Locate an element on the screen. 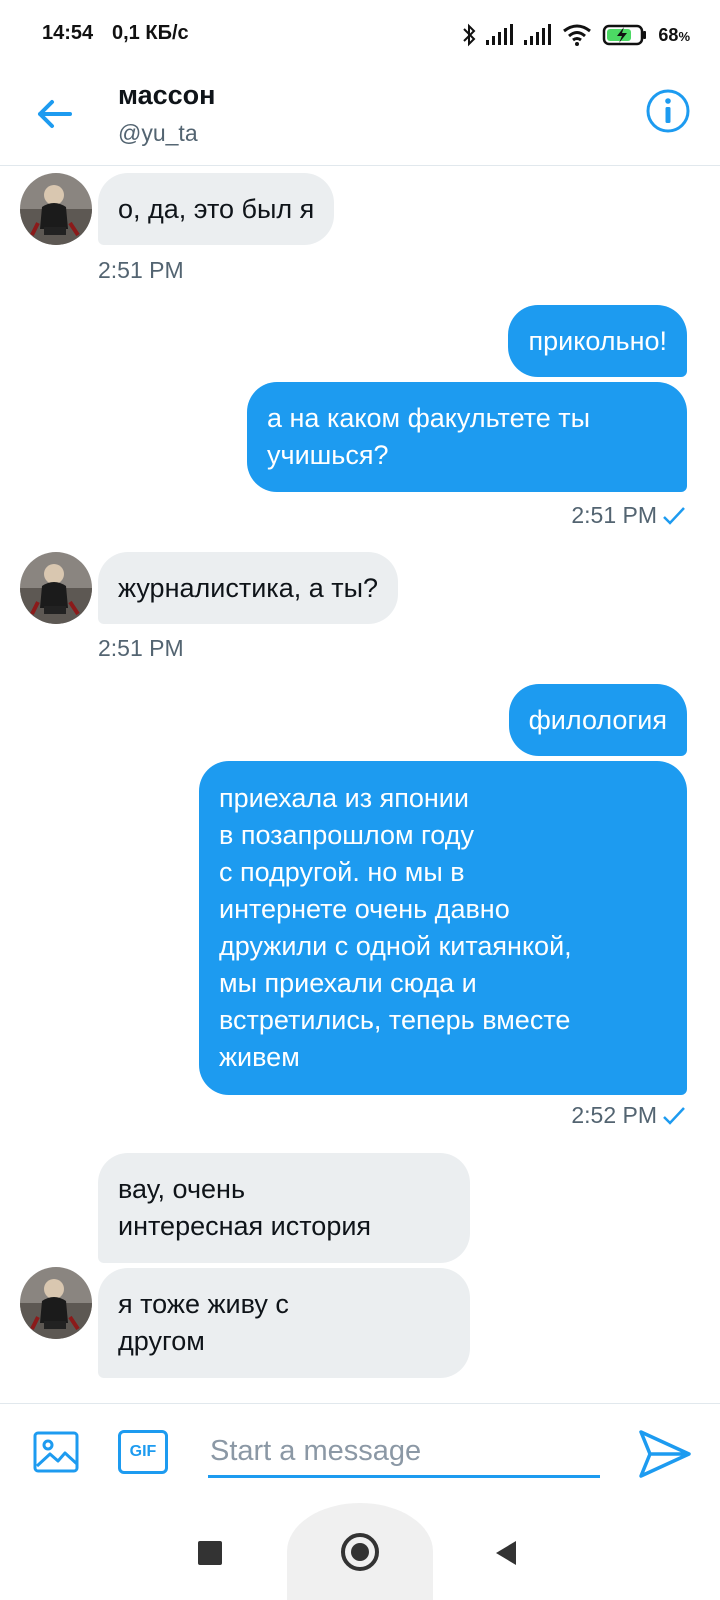 The image size is (720, 1600). sent-message-bubble: филология is located at coordinates (597, 720).